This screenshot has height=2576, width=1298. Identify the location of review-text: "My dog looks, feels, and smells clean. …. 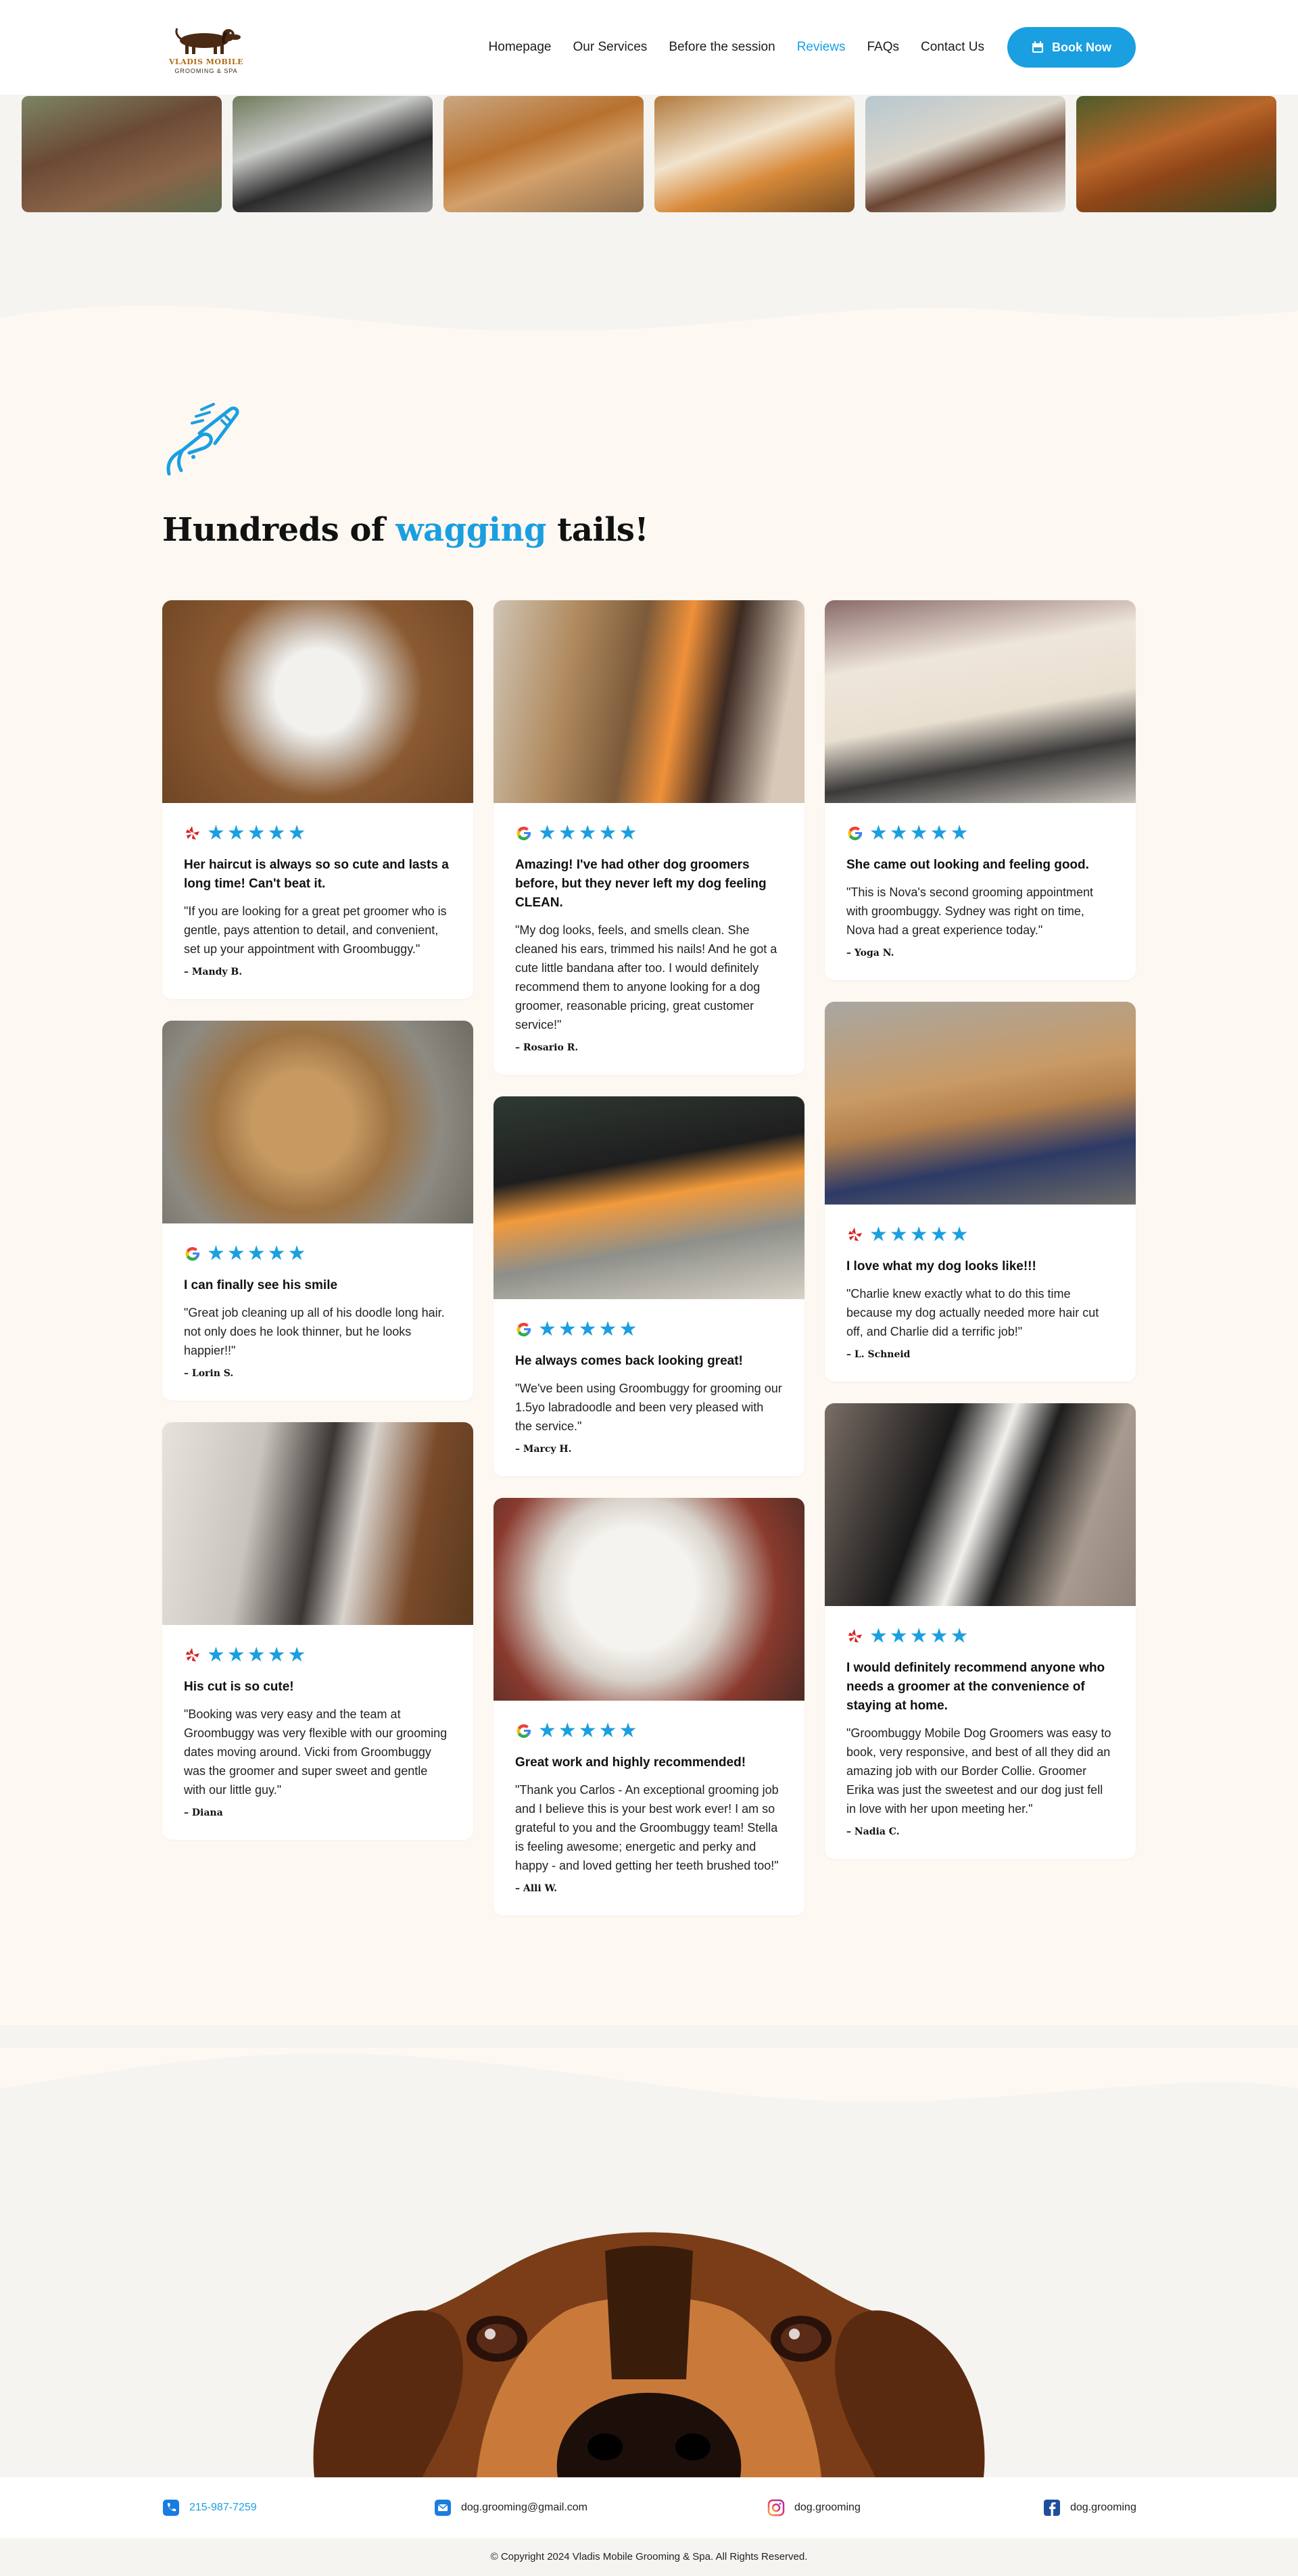
(646, 977).